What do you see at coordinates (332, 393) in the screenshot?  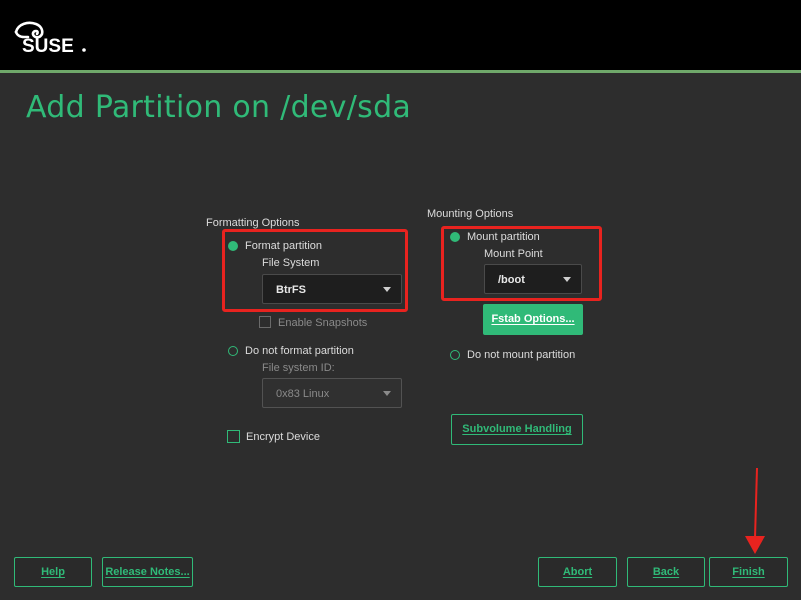 I see `file-system-id-select: 0x83 Linux` at bounding box center [332, 393].